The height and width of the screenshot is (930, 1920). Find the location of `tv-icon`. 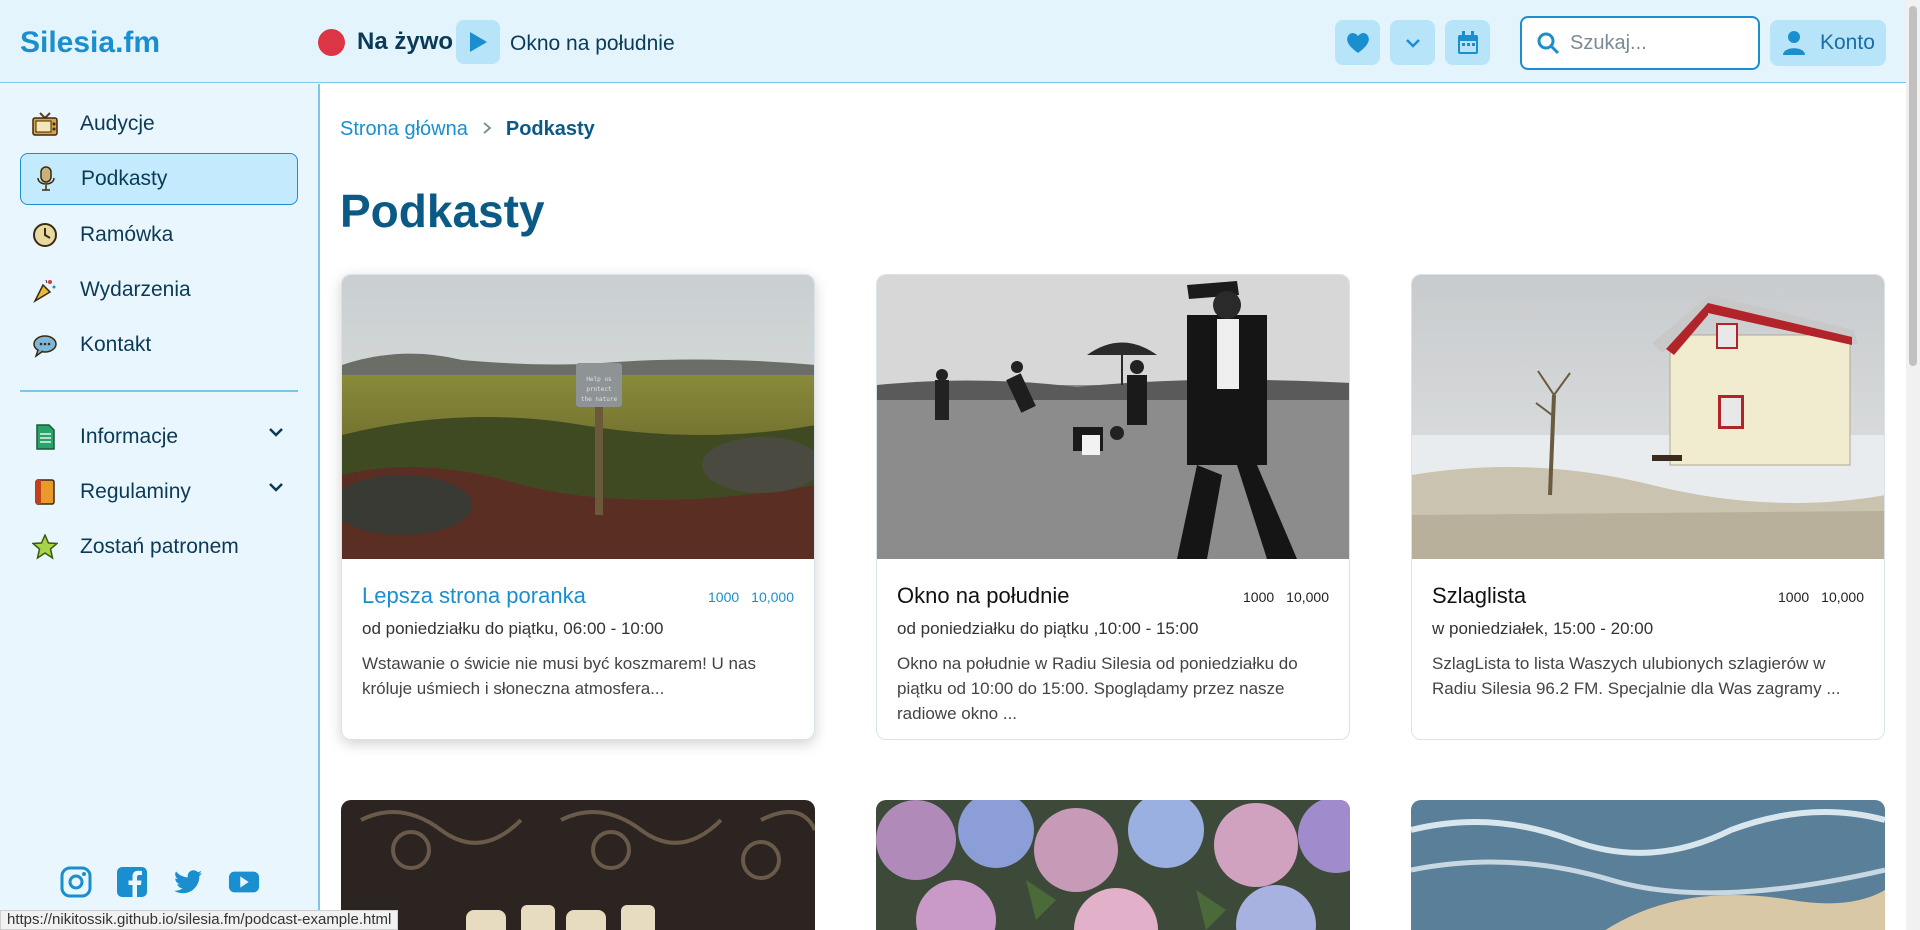

tv-icon is located at coordinates (45, 124).